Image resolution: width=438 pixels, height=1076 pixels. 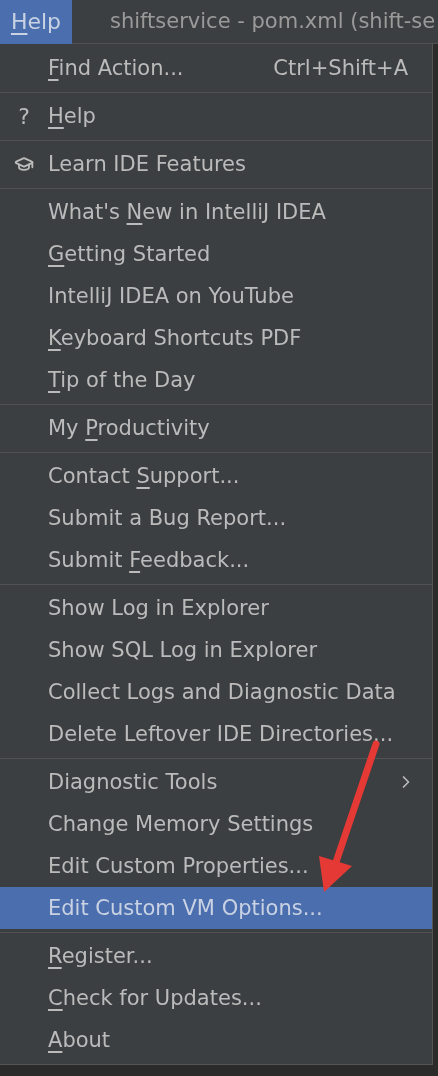 I want to click on menu-item-label: Learn IDE Features, so click(x=147, y=163).